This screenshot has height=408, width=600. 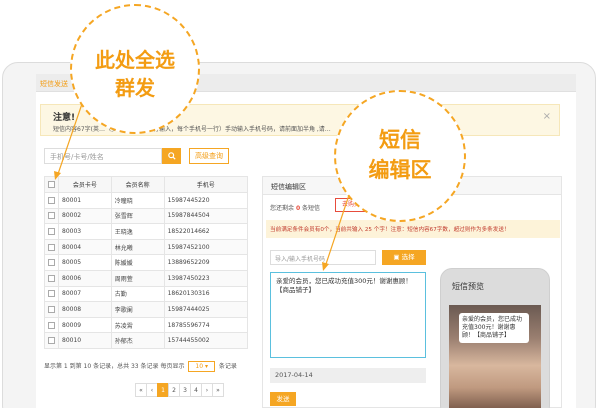 I want to click on card-cell: 80001, so click(x=85, y=200).